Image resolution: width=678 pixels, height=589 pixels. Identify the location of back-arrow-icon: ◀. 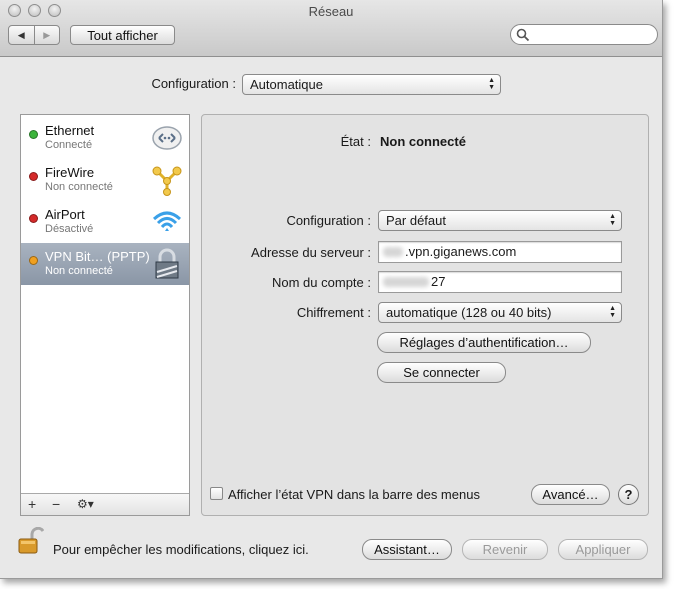
(21, 35).